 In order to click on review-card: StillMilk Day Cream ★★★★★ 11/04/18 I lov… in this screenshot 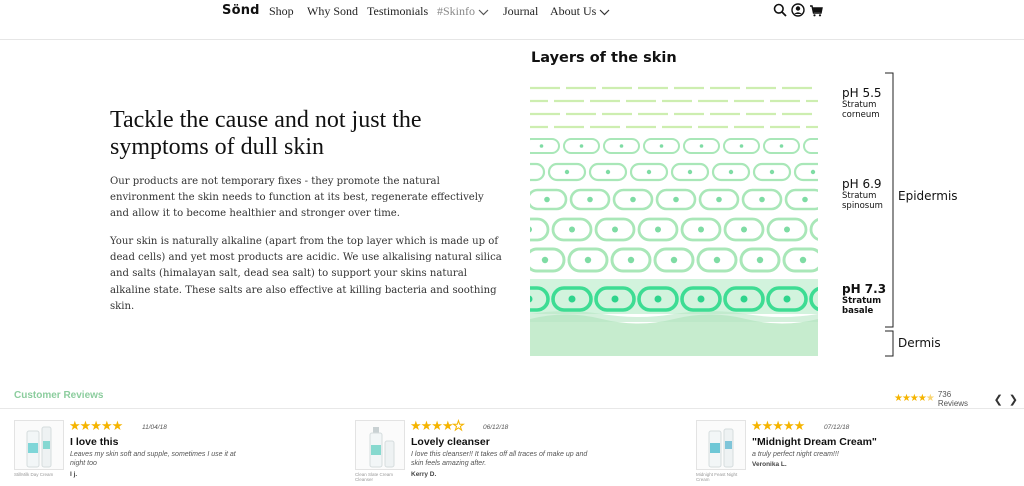, I will do `click(179, 450)`.